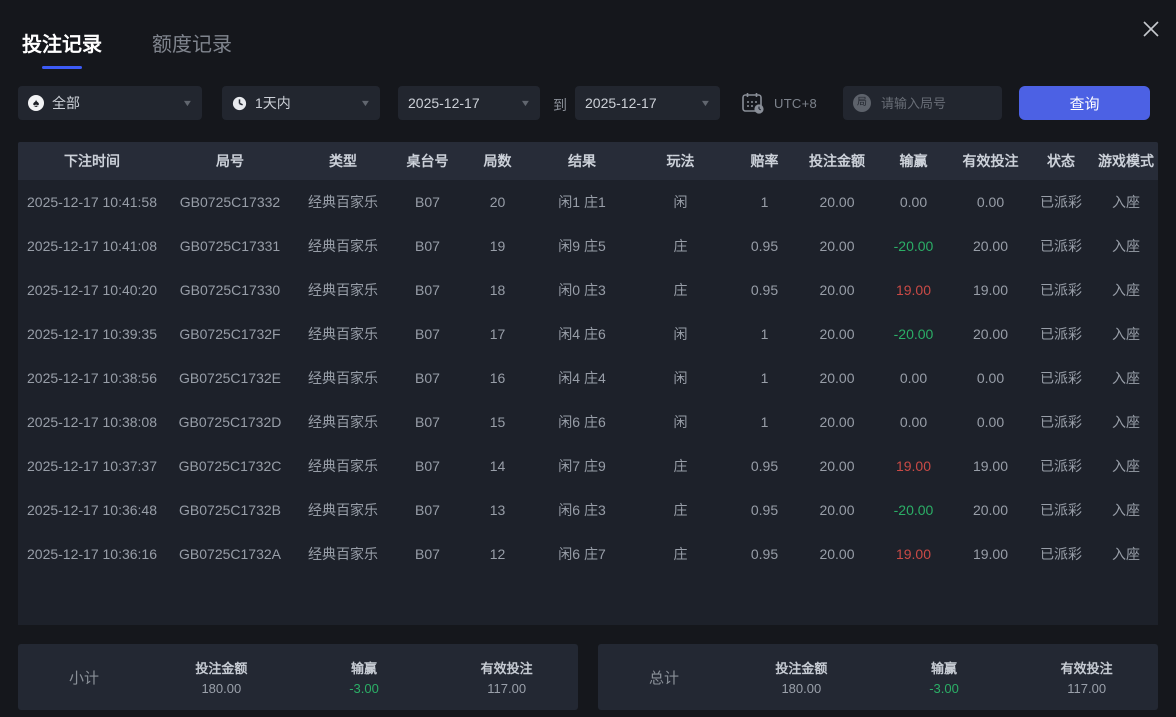 The height and width of the screenshot is (717, 1176). I want to click on cell-winloss: 0.00, so click(913, 422).